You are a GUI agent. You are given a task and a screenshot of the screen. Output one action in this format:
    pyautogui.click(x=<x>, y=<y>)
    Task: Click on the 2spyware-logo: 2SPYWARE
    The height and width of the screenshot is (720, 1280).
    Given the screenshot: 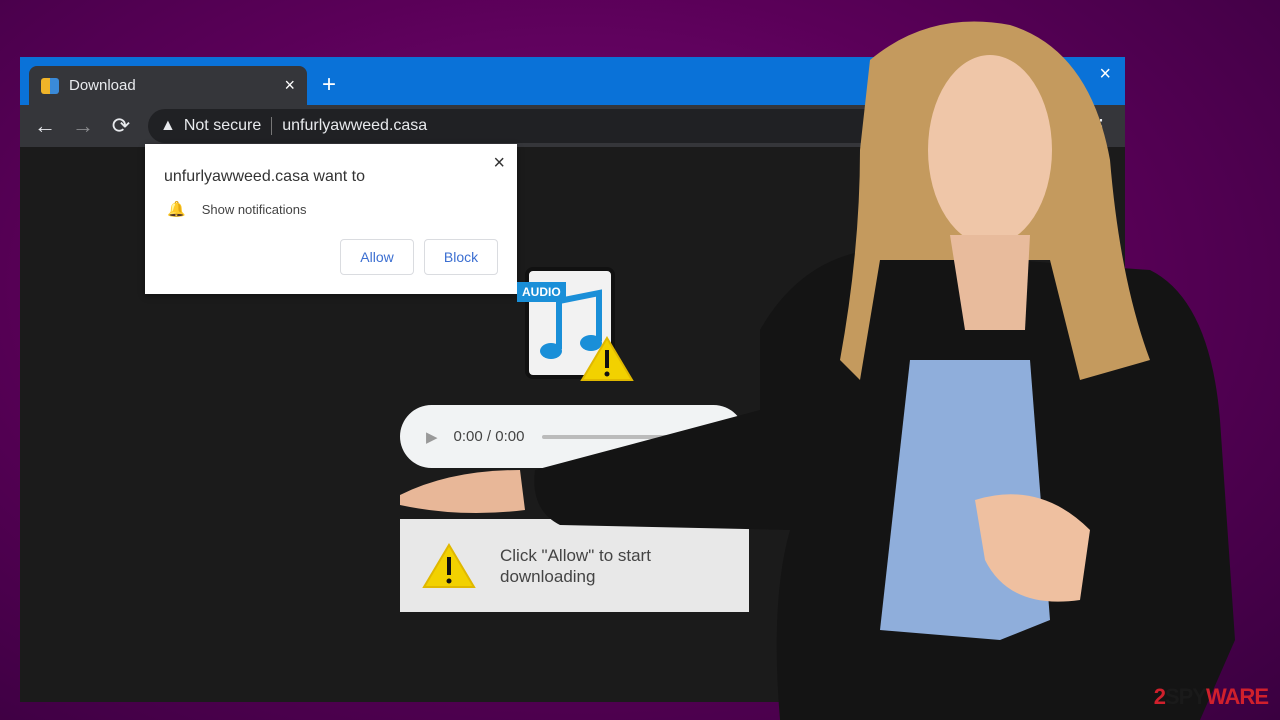 What is the action you would take?
    pyautogui.click(x=1211, y=696)
    